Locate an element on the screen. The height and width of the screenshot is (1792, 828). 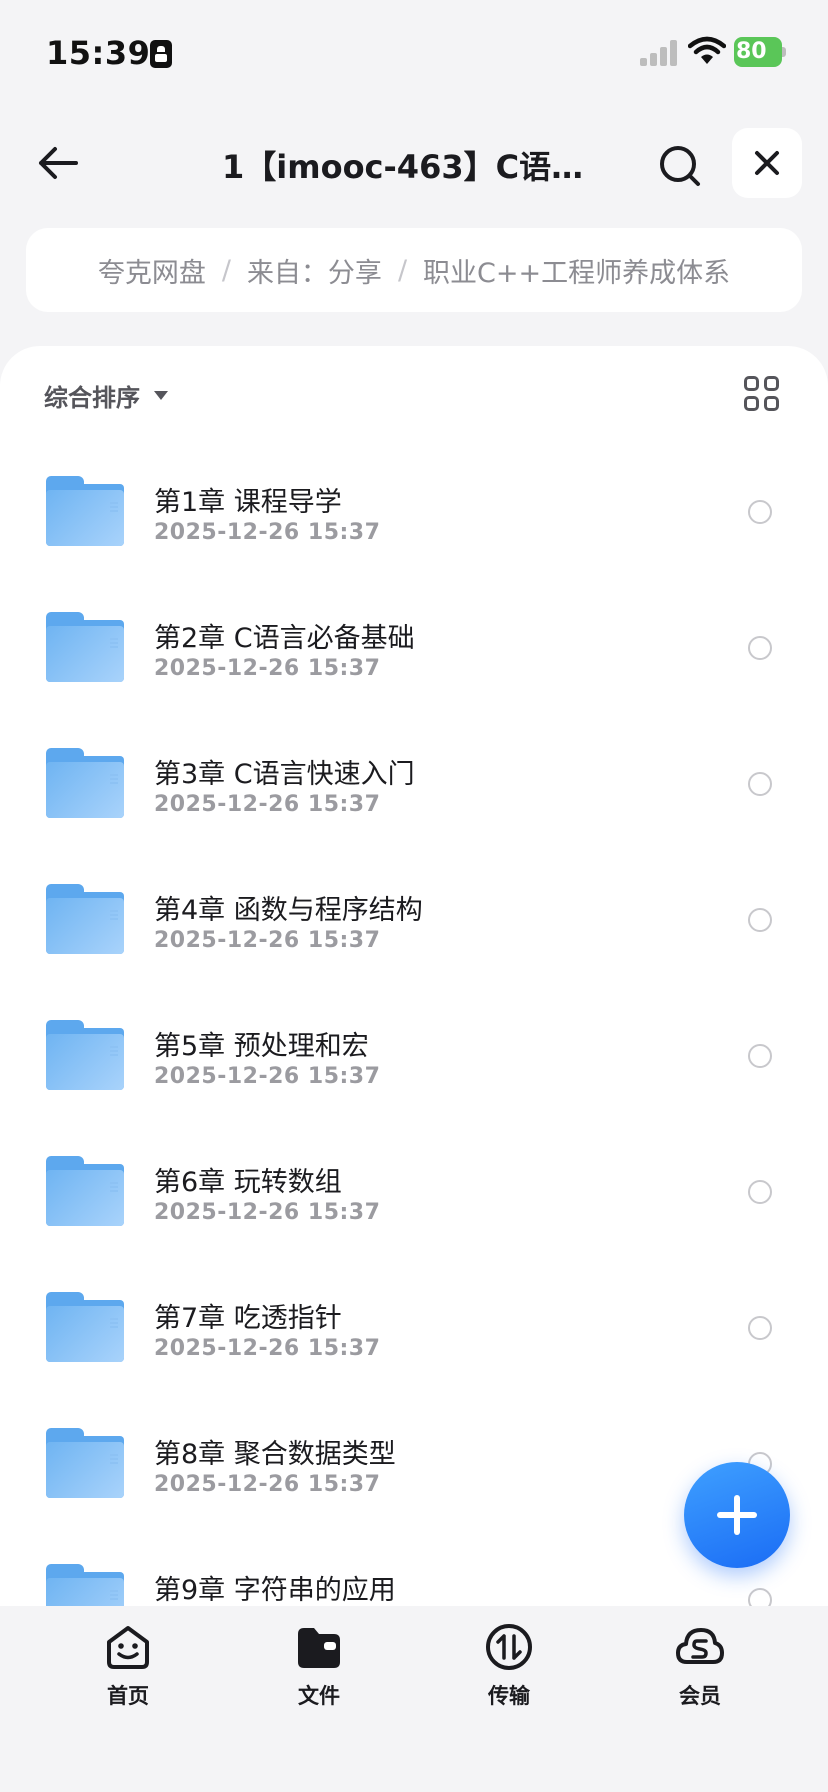
file-row: 第3章 C语言快速入门 2025-12-26 15:37 is located at coordinates (414, 776).